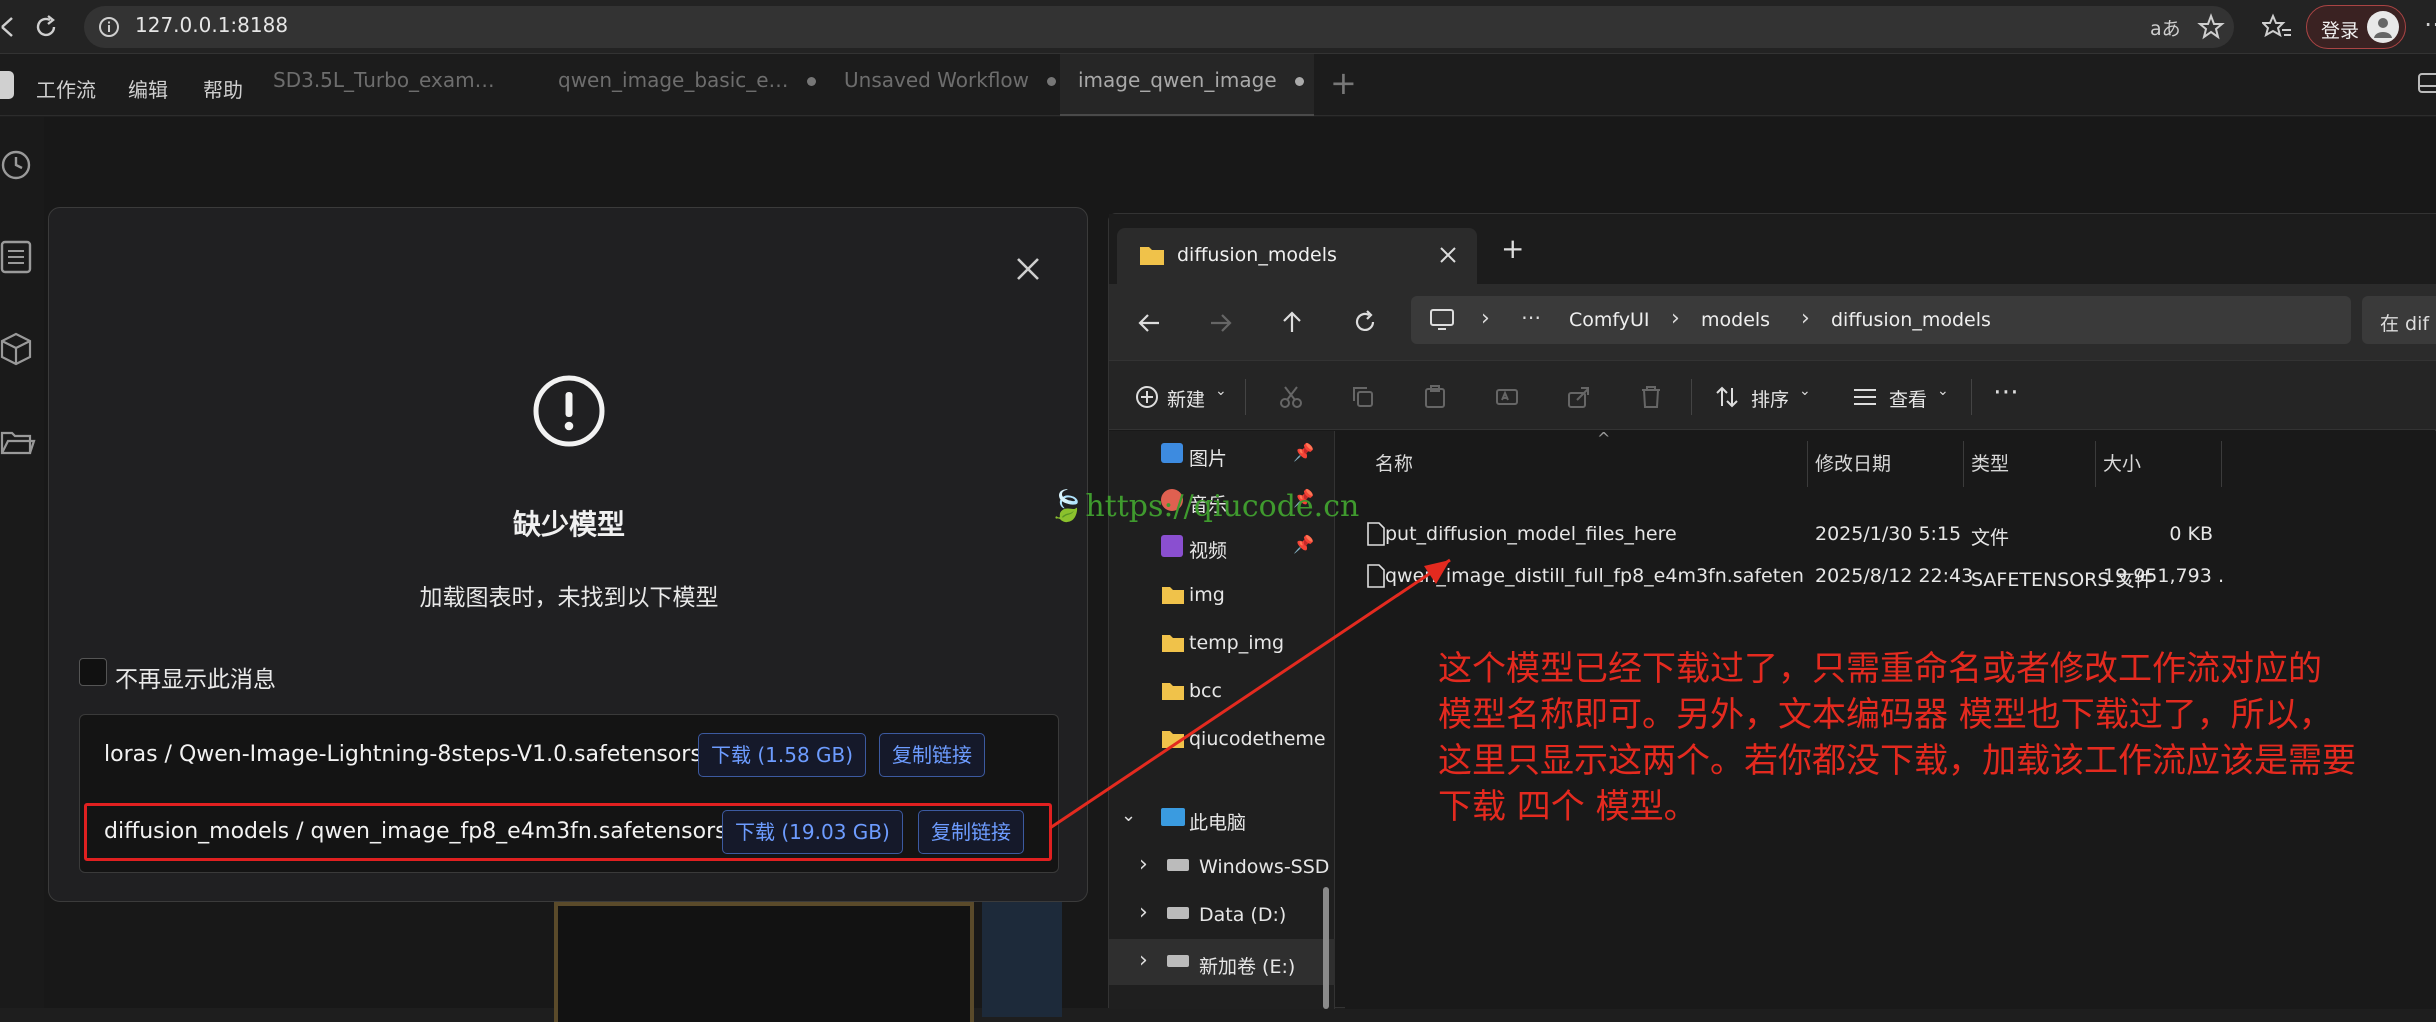 This screenshot has width=2436, height=1022. Describe the element at coordinates (1727, 397) in the screenshot. I see `sort-icon` at that location.